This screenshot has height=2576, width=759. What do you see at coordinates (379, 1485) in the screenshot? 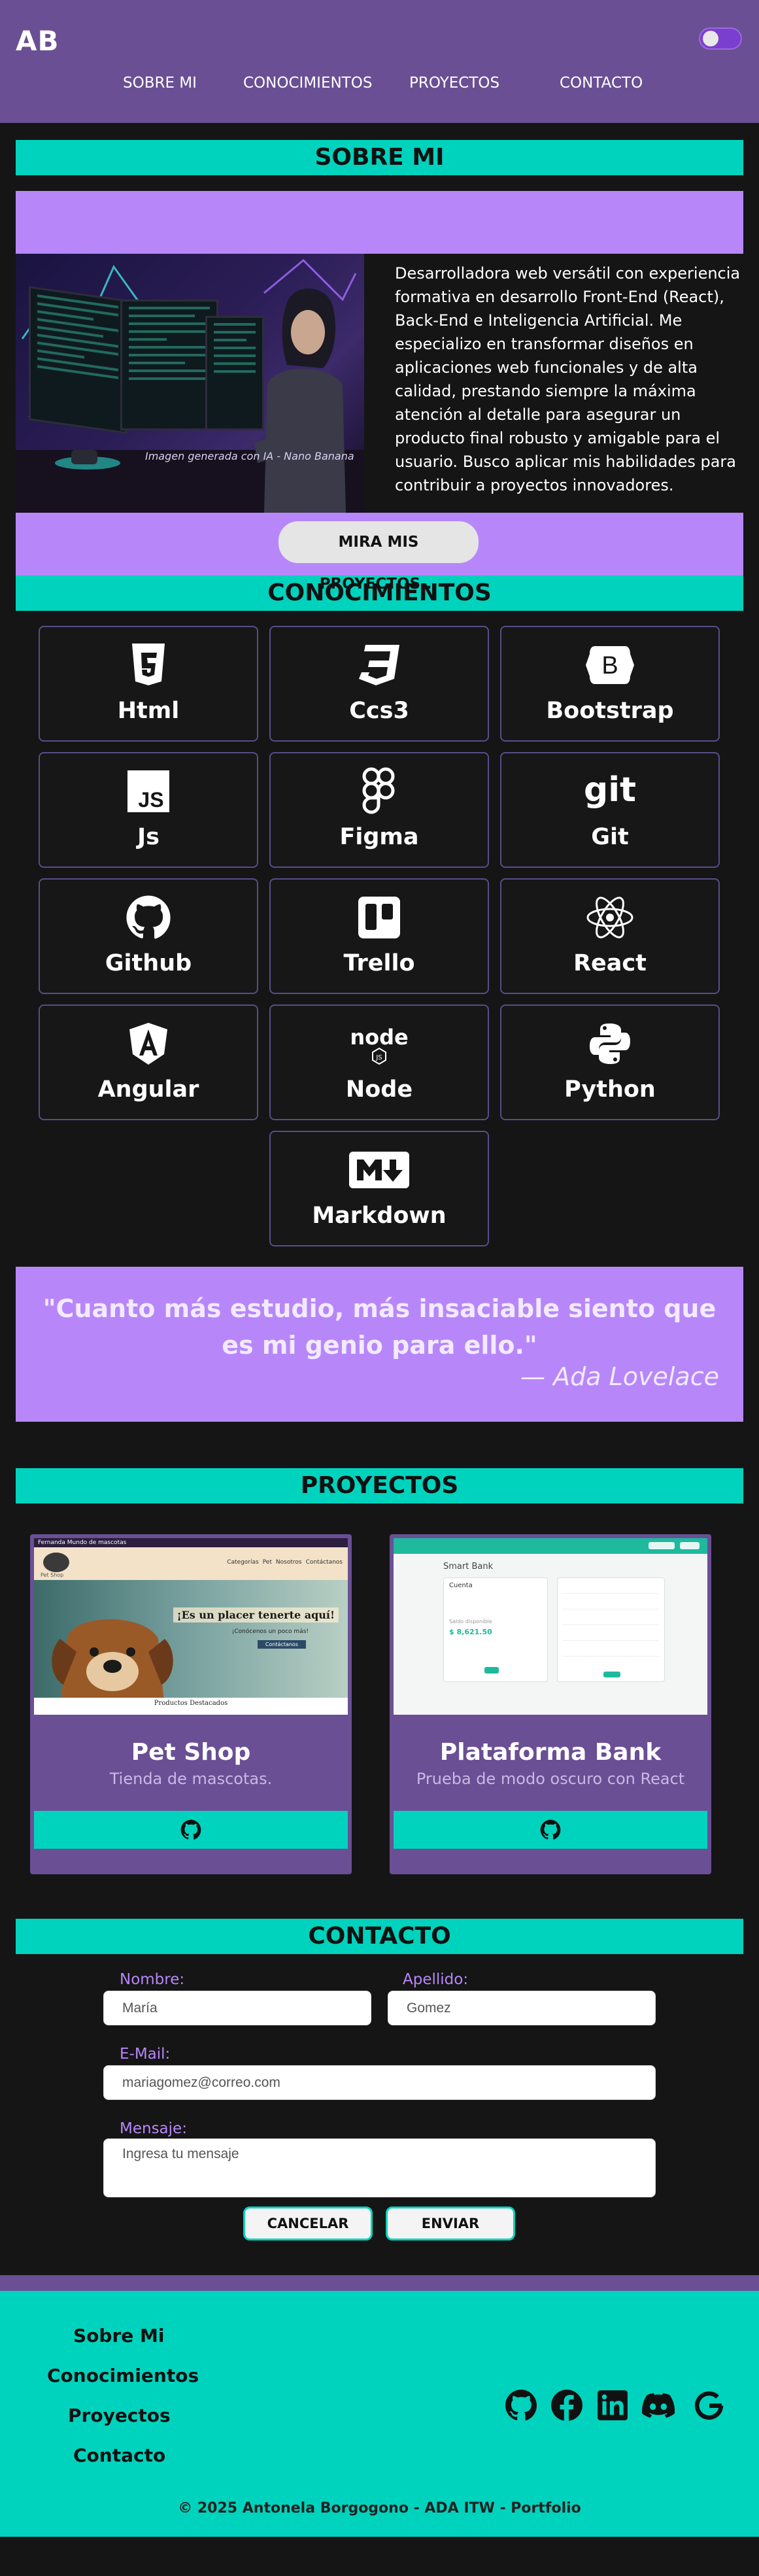
I see `projects-heading: PROYECTOS` at bounding box center [379, 1485].